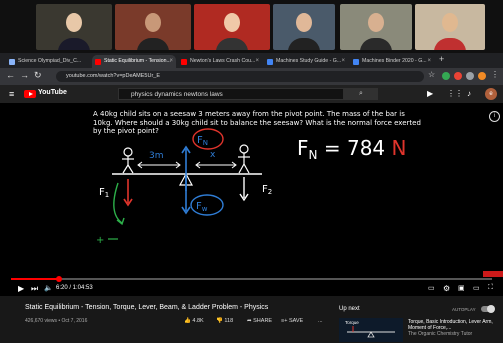 The height and width of the screenshot is (343, 503). I want to click on url-text: youtube.com/watch?v=pDeAME5Ur_E, so click(113, 76).